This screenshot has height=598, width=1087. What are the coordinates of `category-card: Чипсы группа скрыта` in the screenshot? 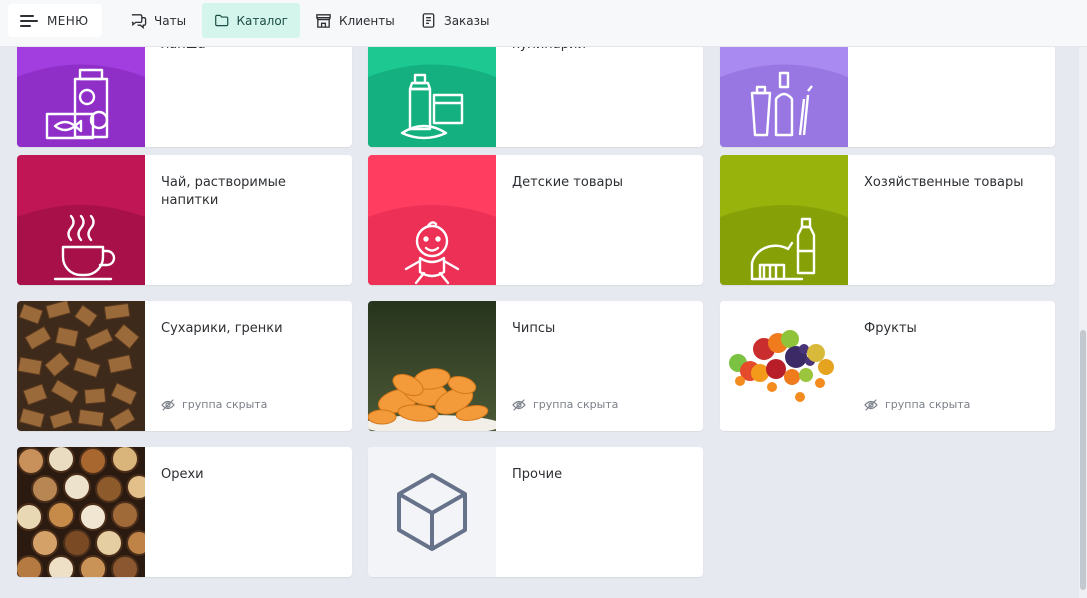 It's located at (535, 366).